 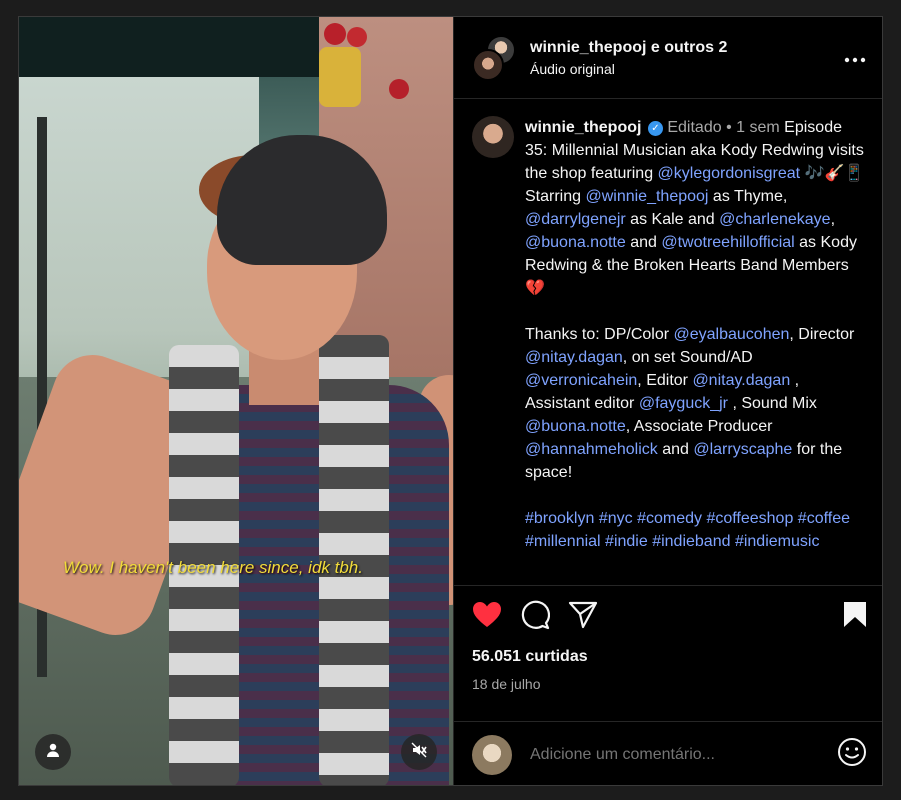 I want to click on bookmark-icon, so click(x=855, y=617).